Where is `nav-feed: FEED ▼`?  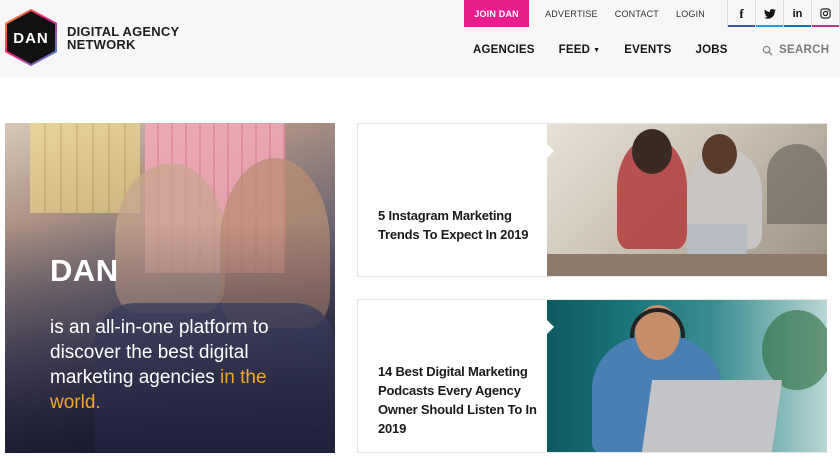
nav-feed: FEED ▼ is located at coordinates (580, 50).